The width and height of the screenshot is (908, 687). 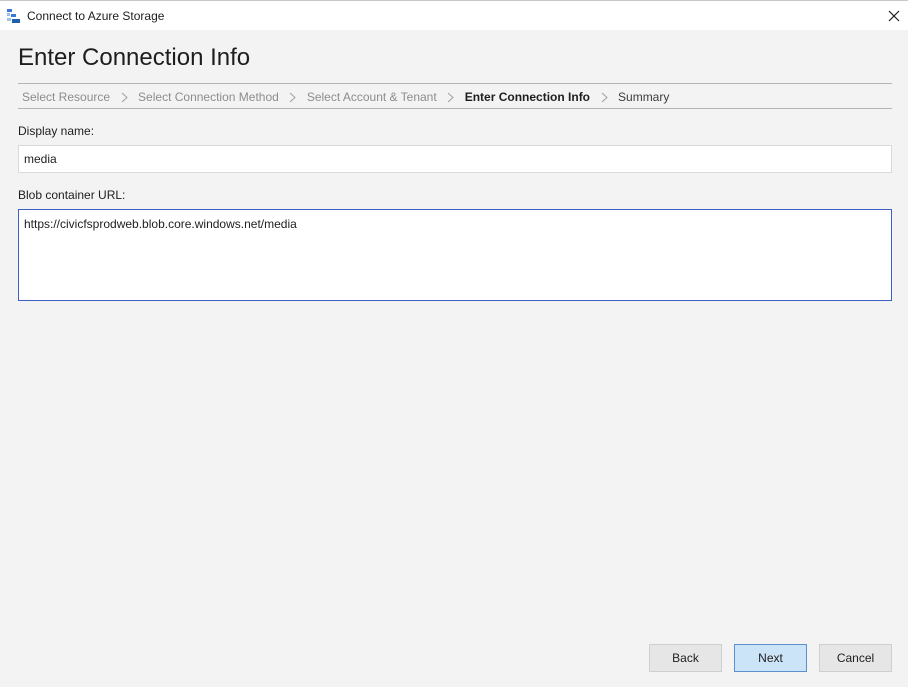 I want to click on close-button, so click(x=894, y=15).